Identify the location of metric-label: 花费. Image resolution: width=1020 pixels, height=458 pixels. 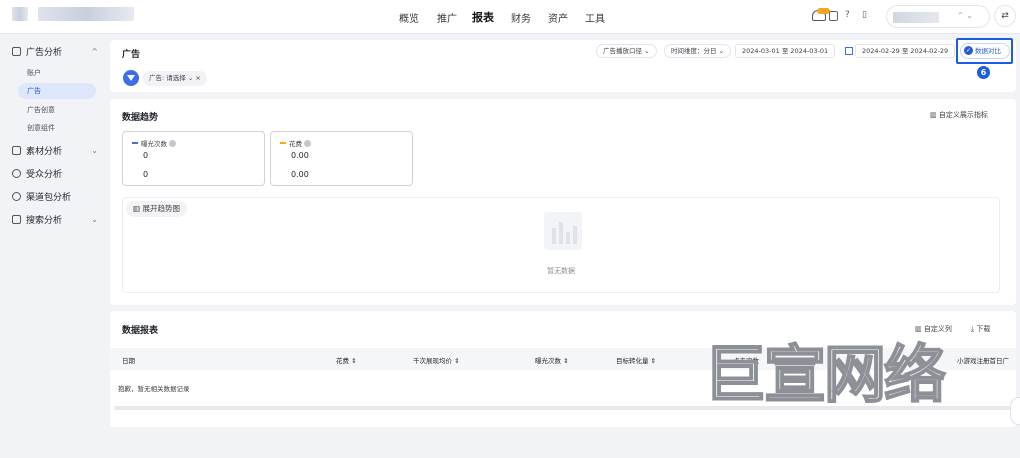
(300, 143).